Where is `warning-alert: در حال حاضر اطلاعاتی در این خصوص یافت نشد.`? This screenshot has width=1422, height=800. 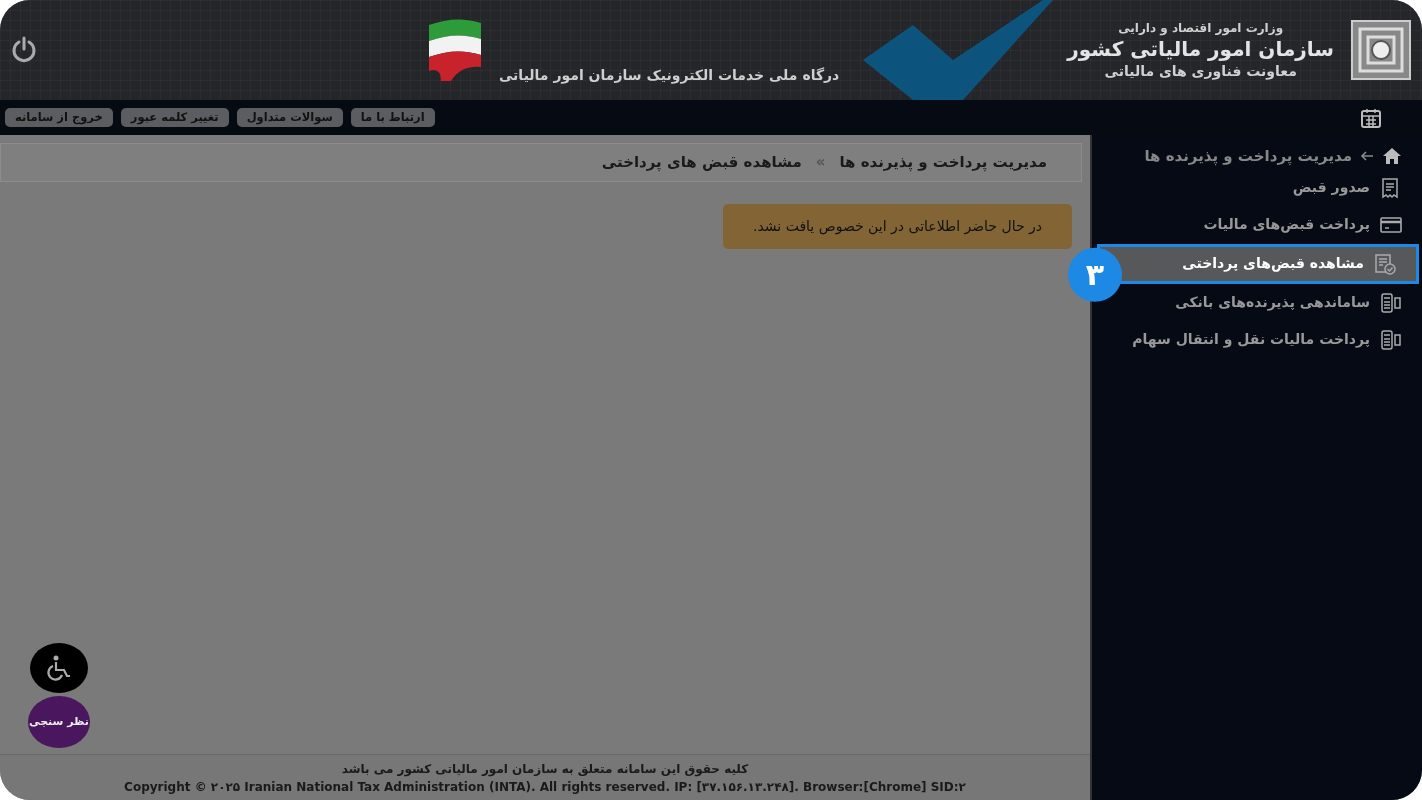
warning-alert: در حال حاضر اطلاعاتی در این خصوص یافت نشد. is located at coordinates (897, 226).